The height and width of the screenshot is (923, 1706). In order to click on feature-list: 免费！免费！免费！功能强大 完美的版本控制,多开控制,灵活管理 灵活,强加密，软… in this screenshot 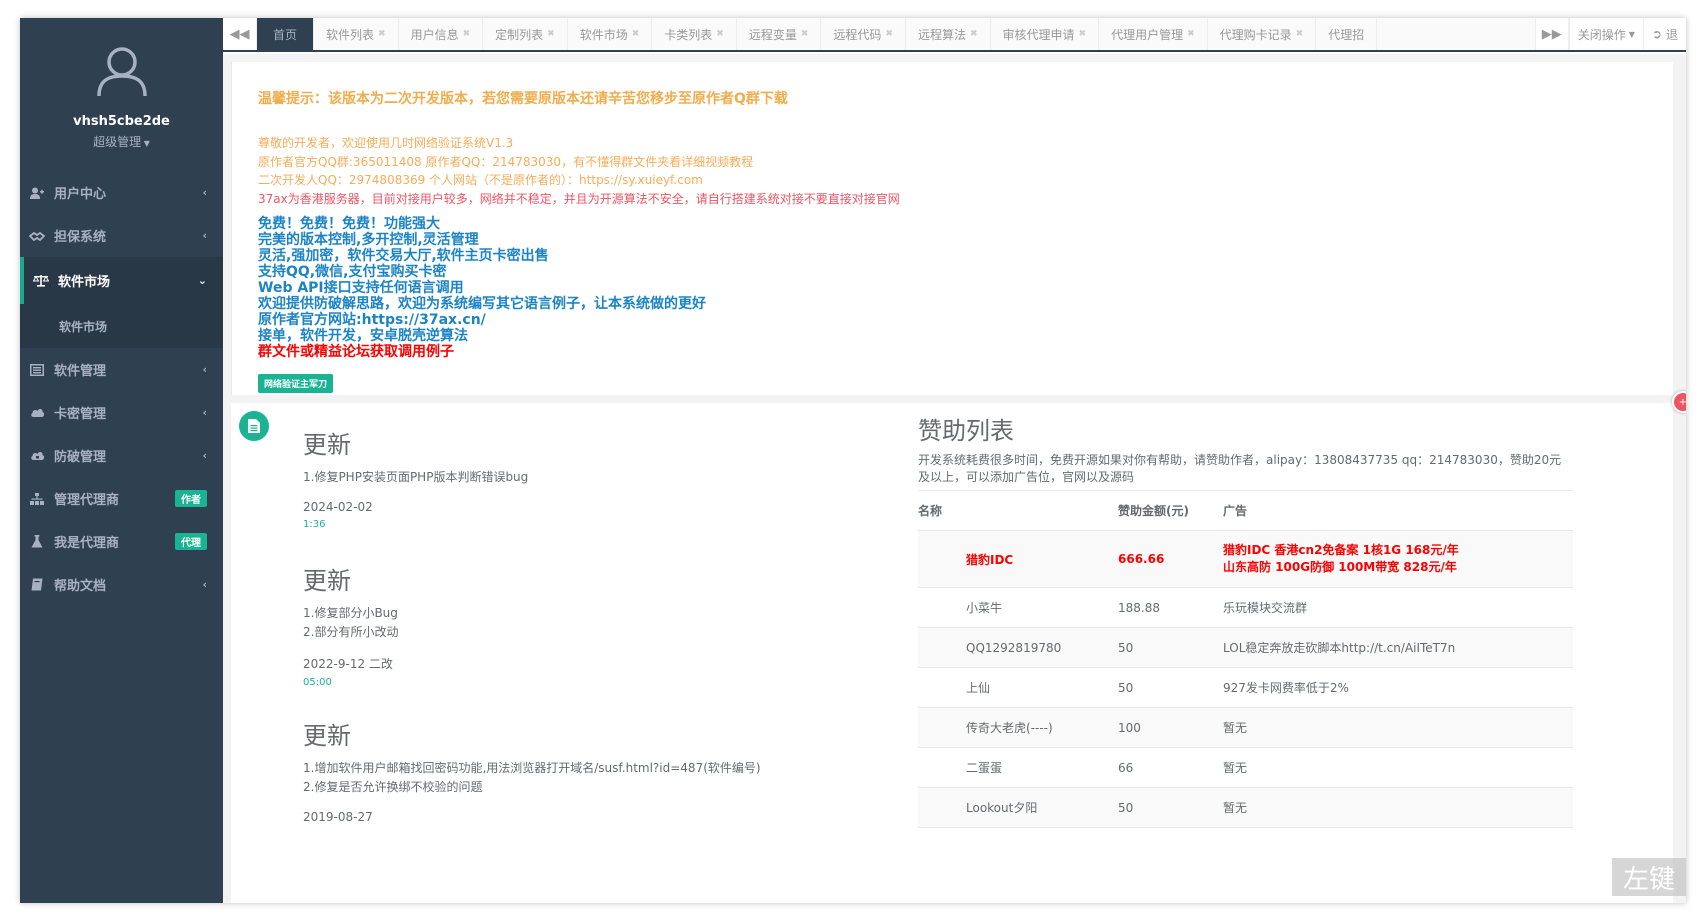, I will do `click(965, 288)`.